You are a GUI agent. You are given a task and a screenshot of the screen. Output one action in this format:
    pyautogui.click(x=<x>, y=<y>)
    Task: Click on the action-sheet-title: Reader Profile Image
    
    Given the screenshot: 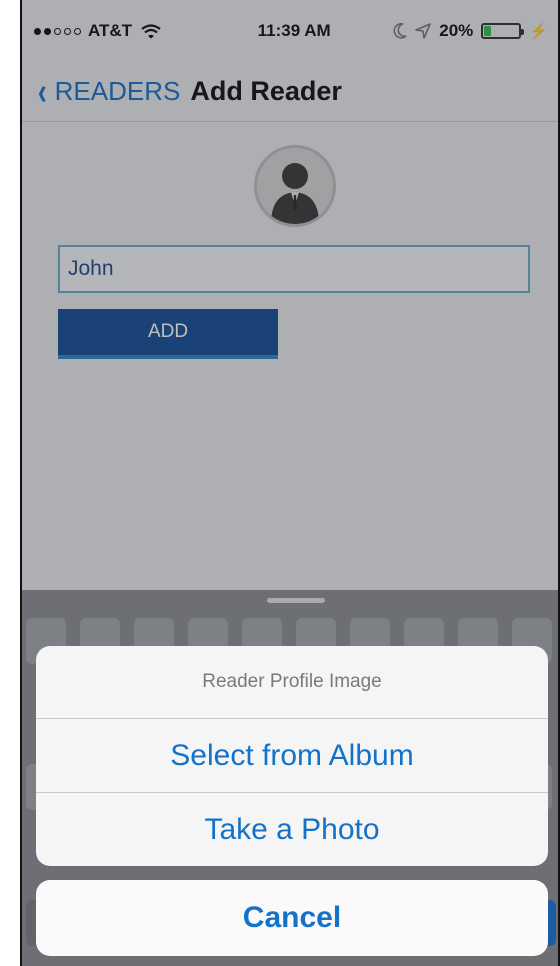 What is the action you would take?
    pyautogui.click(x=292, y=682)
    